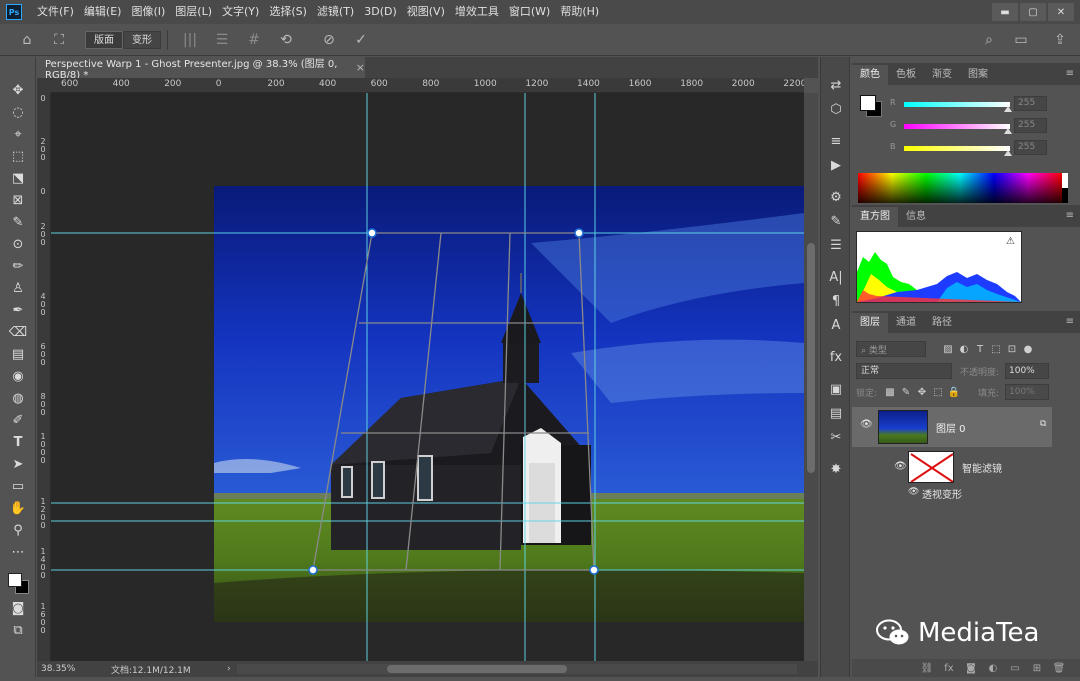 The width and height of the screenshot is (1080, 681). I want to click on blur-tool-icon: ◉, so click(18, 376).